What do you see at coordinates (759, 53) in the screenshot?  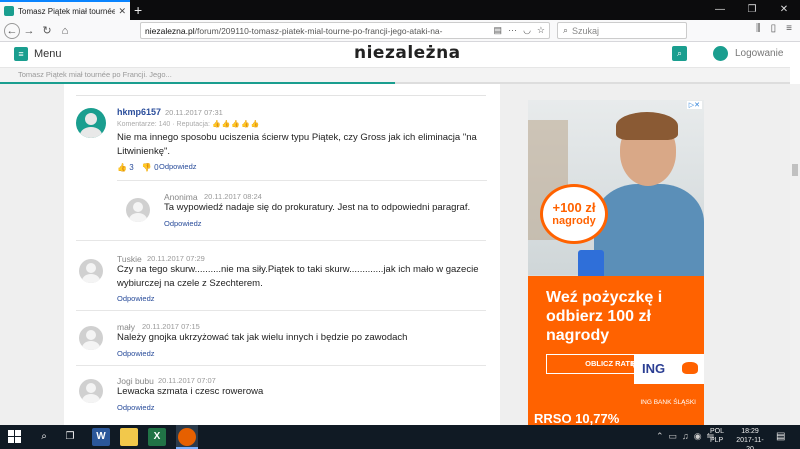 I see `login-link: Logowanie` at bounding box center [759, 53].